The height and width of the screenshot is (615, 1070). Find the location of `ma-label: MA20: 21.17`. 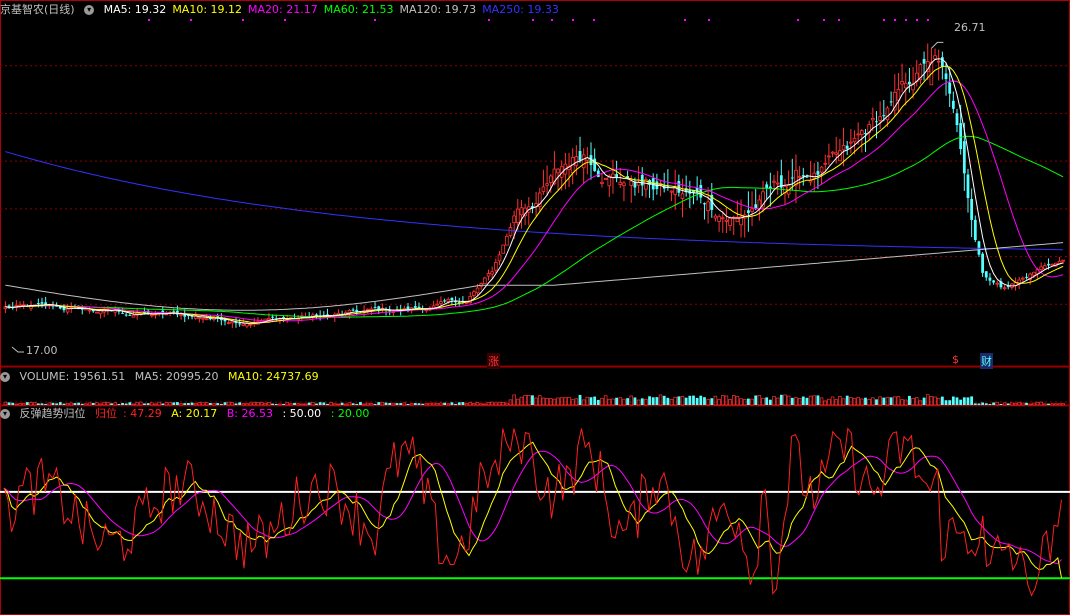

ma-label: MA20: 21.17 is located at coordinates (283, 9).